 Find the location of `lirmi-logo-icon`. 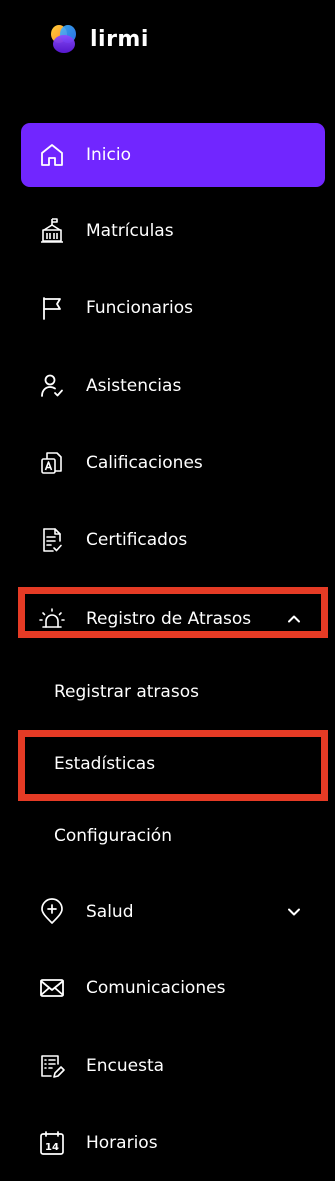

lirmi-logo-icon is located at coordinates (63, 39).